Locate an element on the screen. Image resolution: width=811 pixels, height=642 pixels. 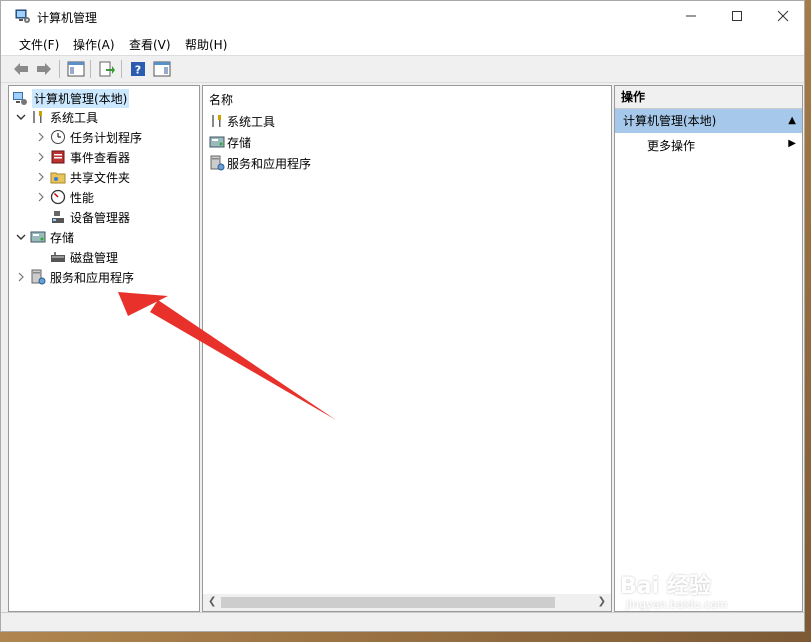
annotation-arrow-icon is located at coordinates (227, 356).